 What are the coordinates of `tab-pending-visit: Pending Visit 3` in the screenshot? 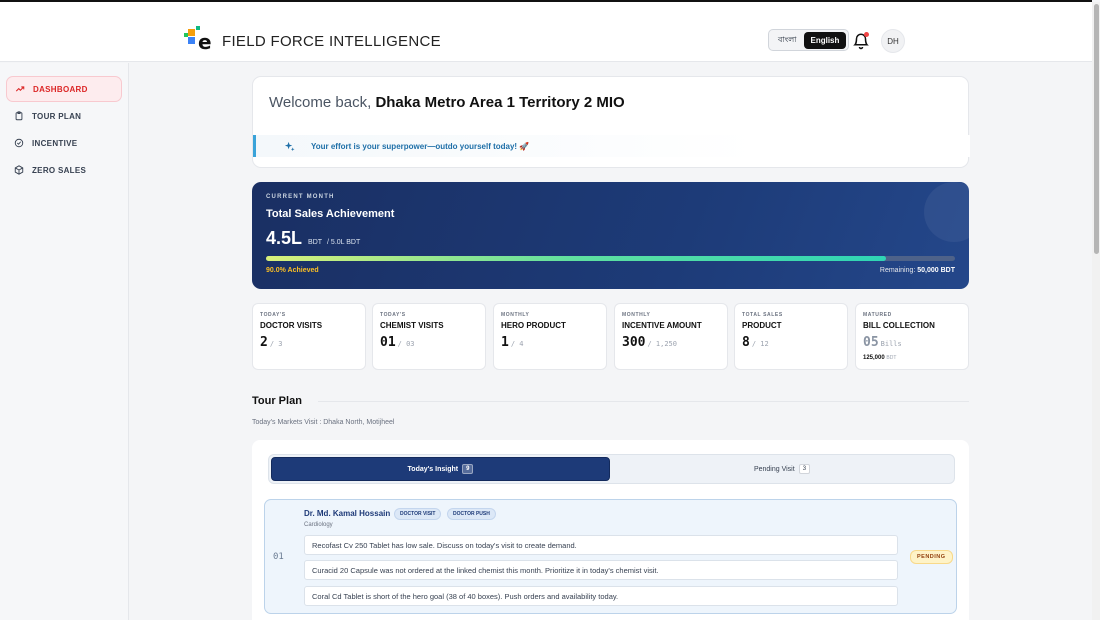 It's located at (782, 469).